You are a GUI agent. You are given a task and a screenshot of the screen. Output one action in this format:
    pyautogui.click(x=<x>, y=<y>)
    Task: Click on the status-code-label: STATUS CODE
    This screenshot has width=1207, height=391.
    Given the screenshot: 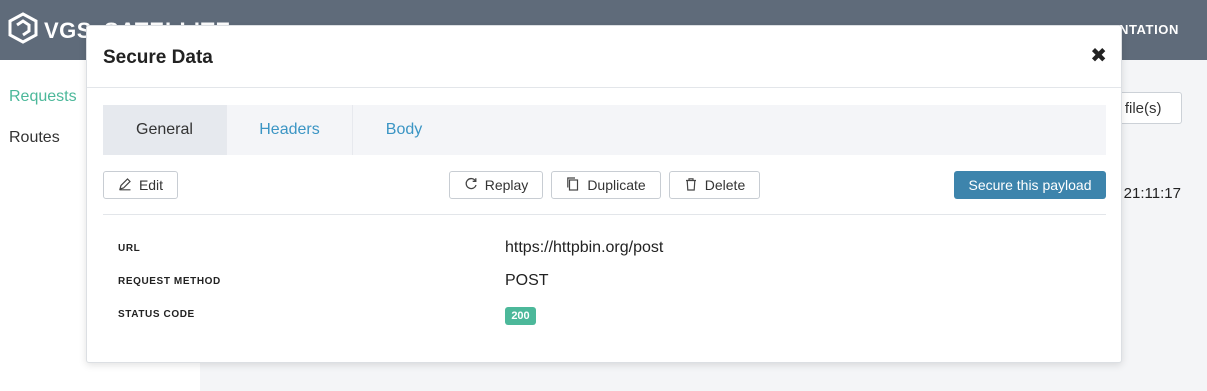 What is the action you would take?
    pyautogui.click(x=156, y=314)
    